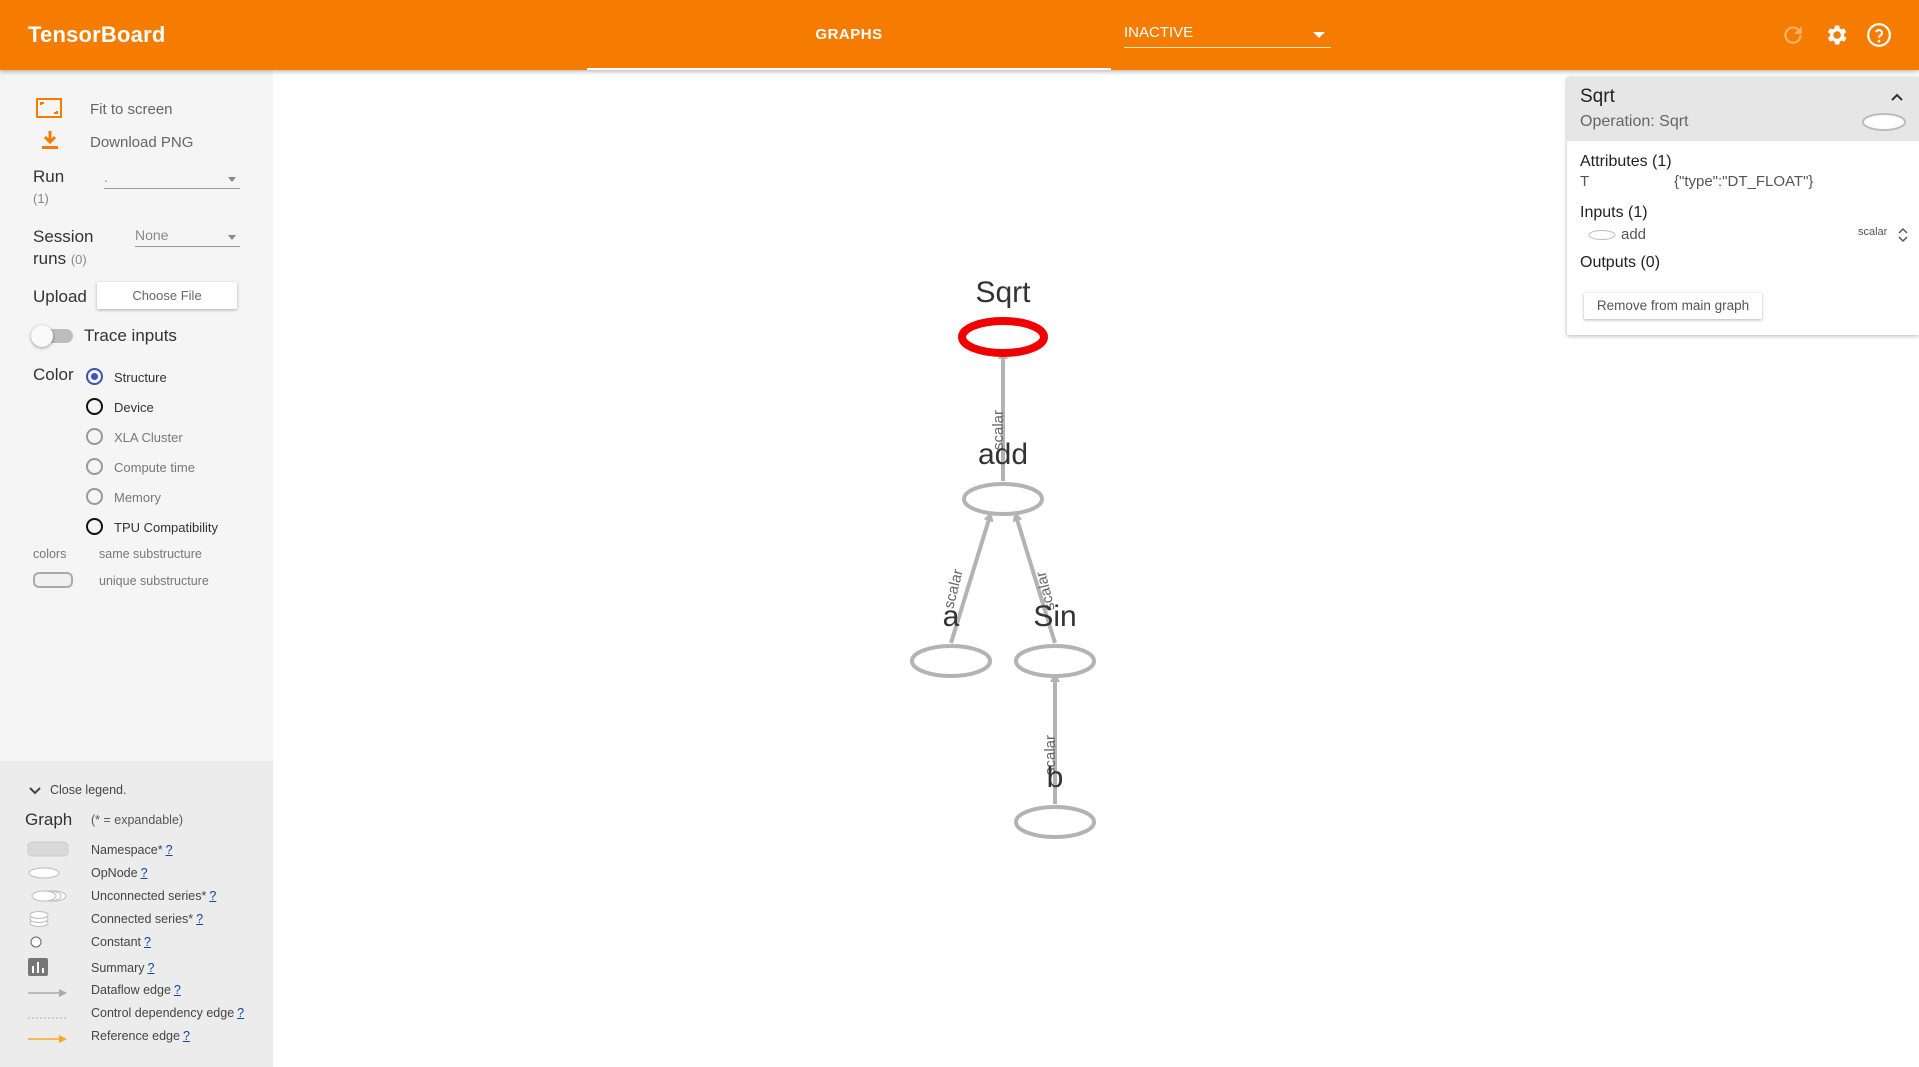 This screenshot has width=1919, height=1067. What do you see at coordinates (1597, 96) in the screenshot?
I see `node-info-title: Sqrt` at bounding box center [1597, 96].